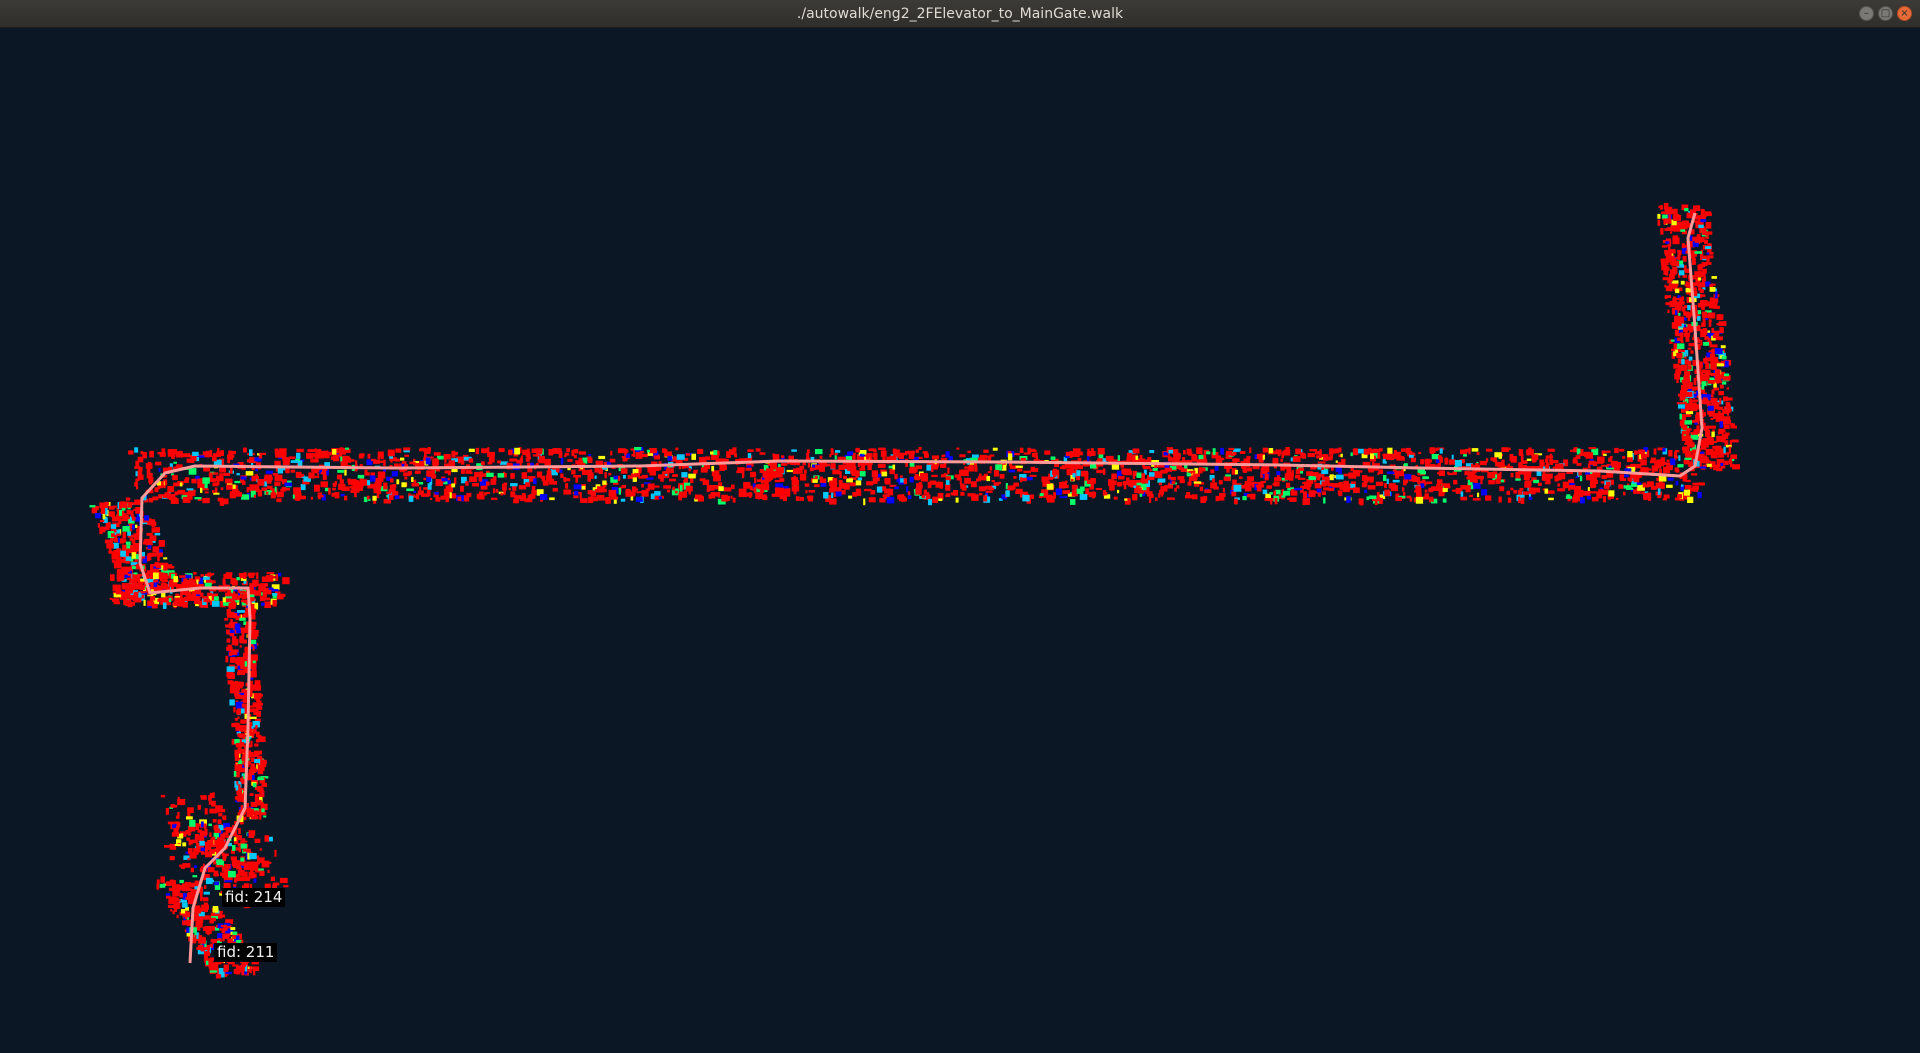  I want to click on minimize-icon: –, so click(1866, 13).